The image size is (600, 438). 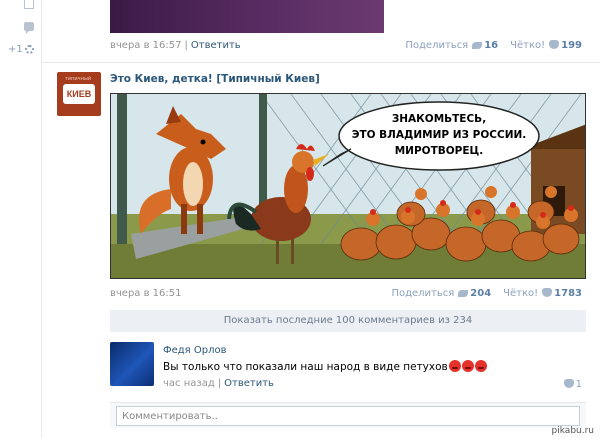 What do you see at coordinates (568, 293) in the screenshot?
I see `like-count: 1783` at bounding box center [568, 293].